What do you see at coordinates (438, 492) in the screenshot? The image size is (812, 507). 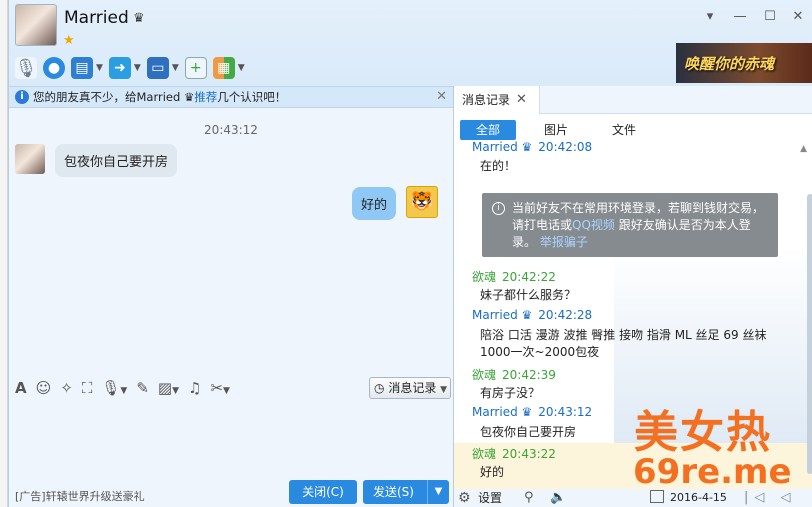 I see `send-options-dropdown: ▼` at bounding box center [438, 492].